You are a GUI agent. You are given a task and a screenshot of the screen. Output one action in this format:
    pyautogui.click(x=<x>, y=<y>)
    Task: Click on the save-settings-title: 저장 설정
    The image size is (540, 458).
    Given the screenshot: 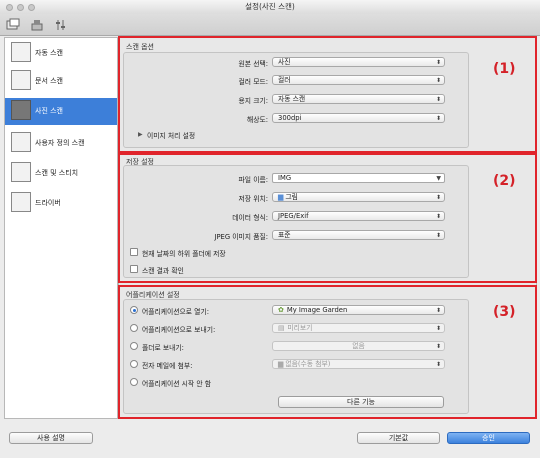 What is the action you would take?
    pyautogui.click(x=140, y=162)
    